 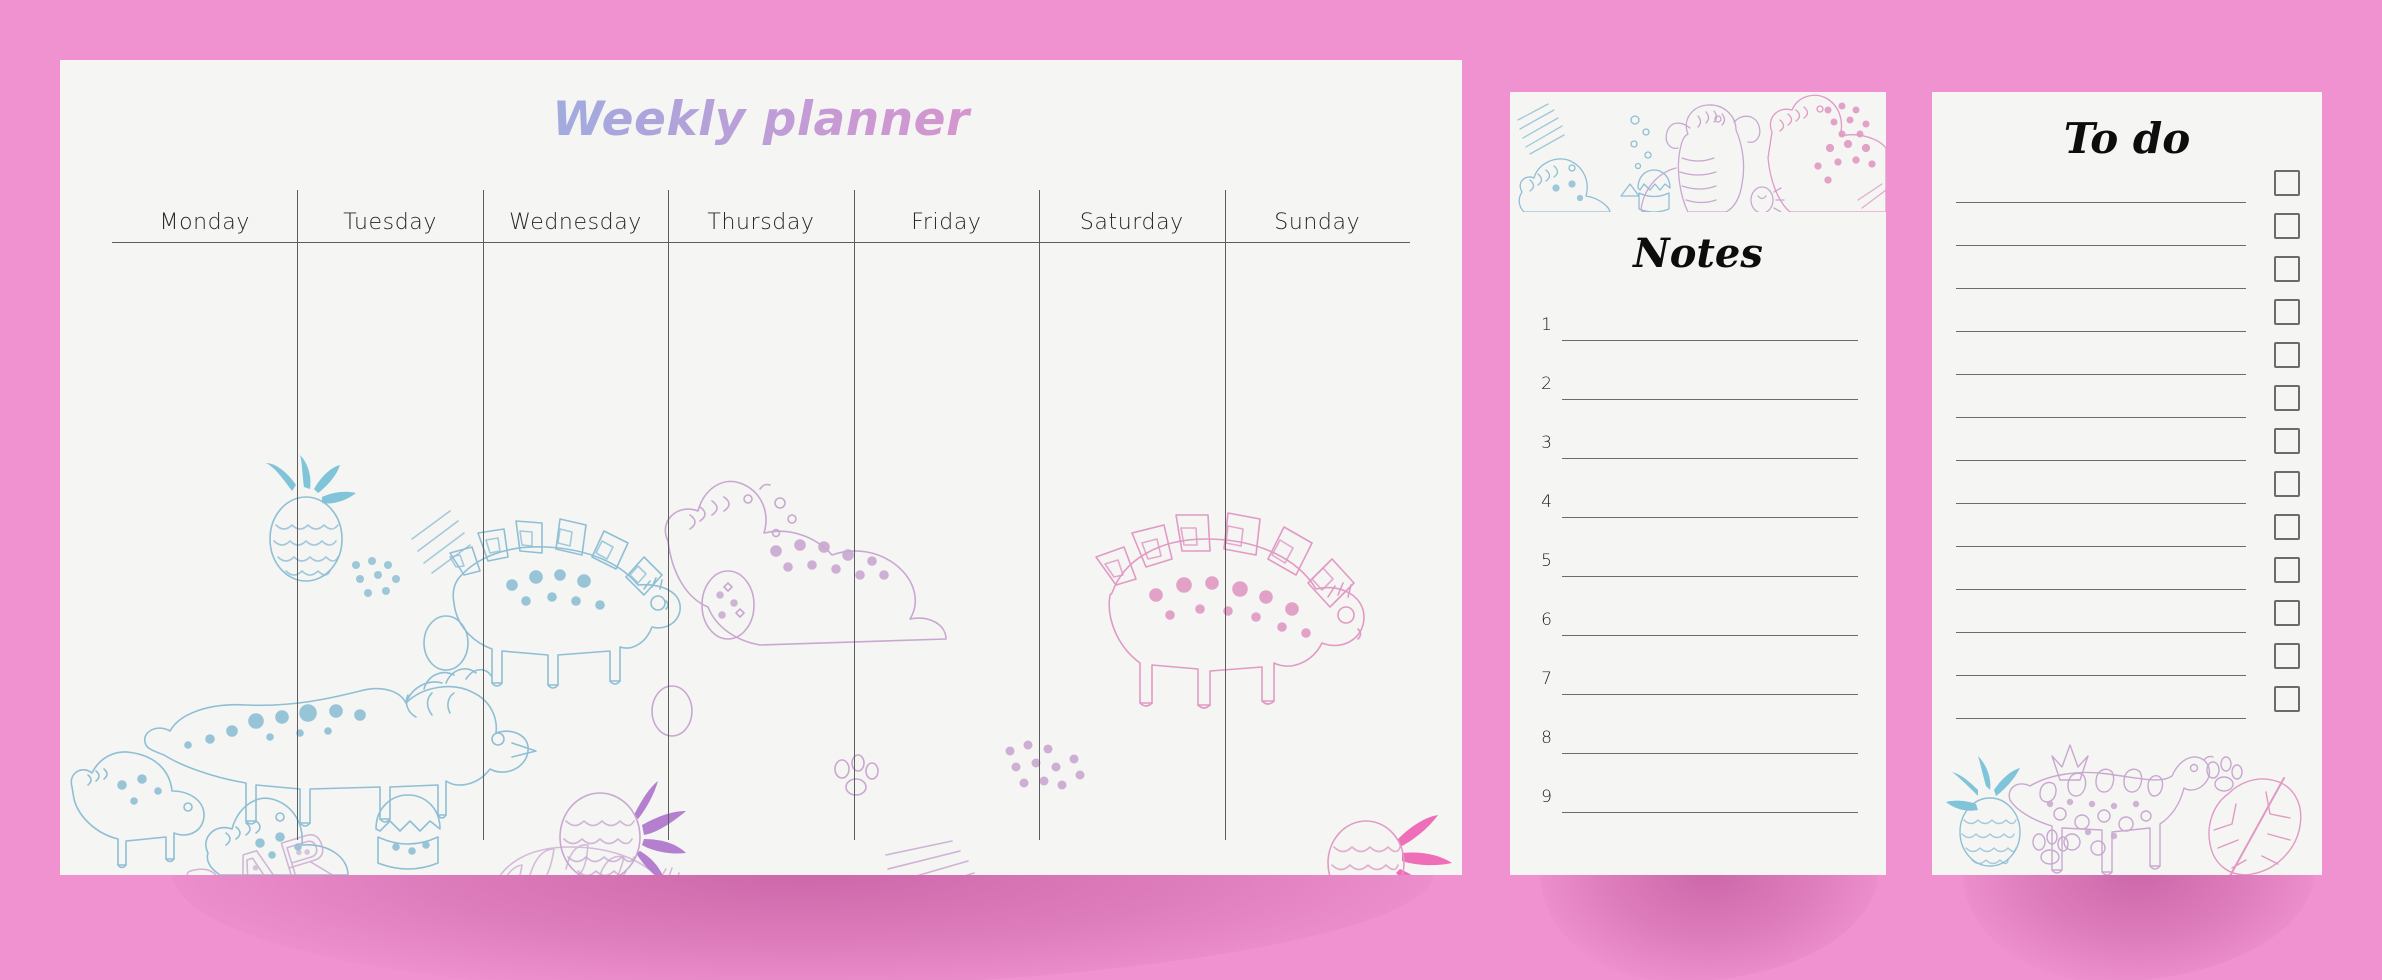 I want to click on notes-row: 5, so click(x=1698, y=547).